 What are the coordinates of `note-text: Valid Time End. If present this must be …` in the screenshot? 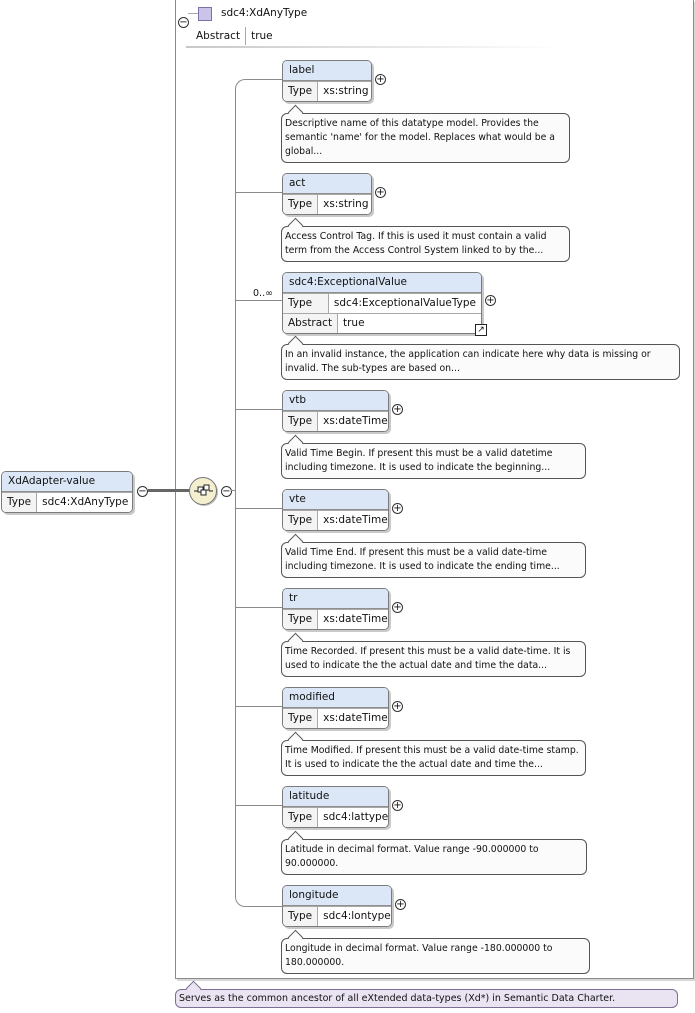 It's located at (422, 559).